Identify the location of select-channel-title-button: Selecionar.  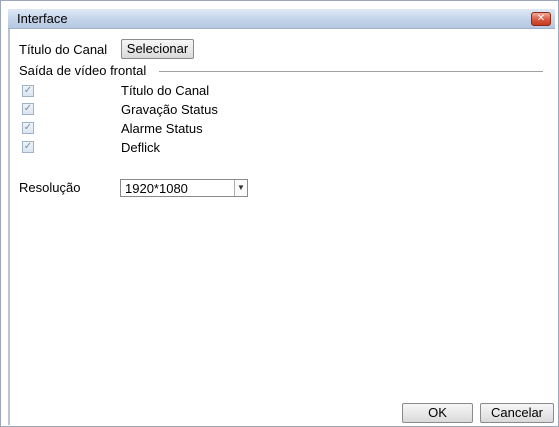
(157, 49).